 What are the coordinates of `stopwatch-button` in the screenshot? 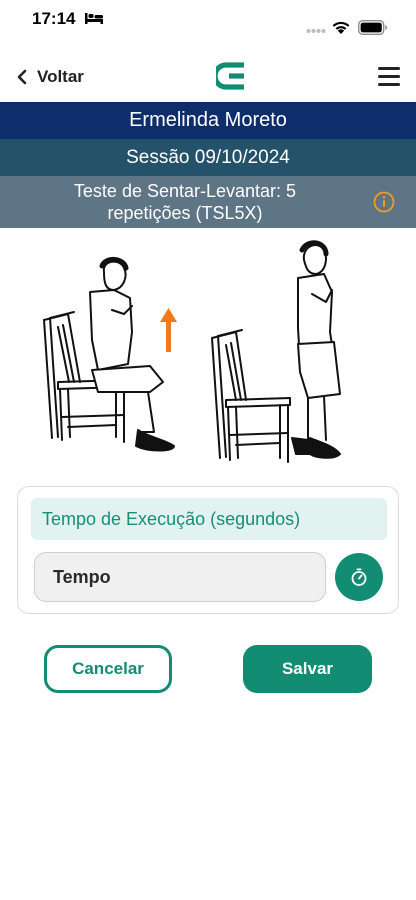 It's located at (359, 577).